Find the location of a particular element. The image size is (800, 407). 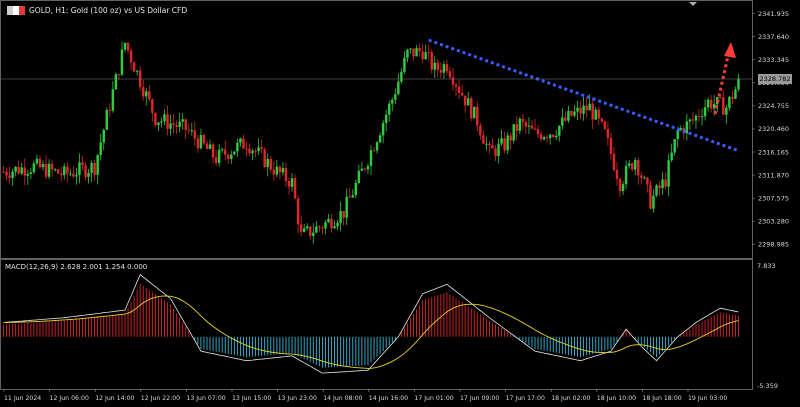

macd-scale-top: 7.833 is located at coordinates (766, 266).